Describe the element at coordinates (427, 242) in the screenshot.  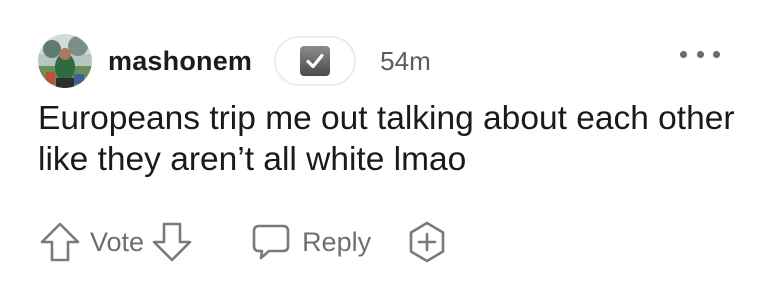
I see `hexagon-plus-icon` at that location.